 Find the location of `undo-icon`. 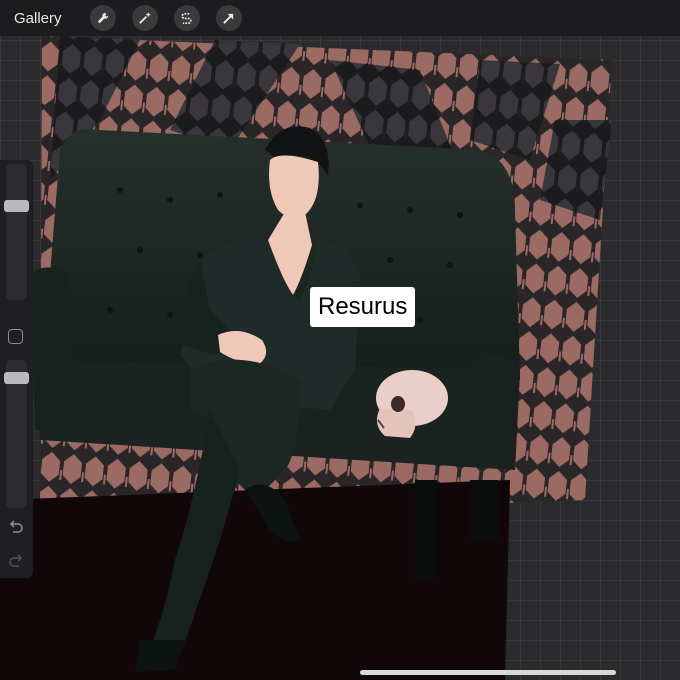

undo-icon is located at coordinates (16, 527).